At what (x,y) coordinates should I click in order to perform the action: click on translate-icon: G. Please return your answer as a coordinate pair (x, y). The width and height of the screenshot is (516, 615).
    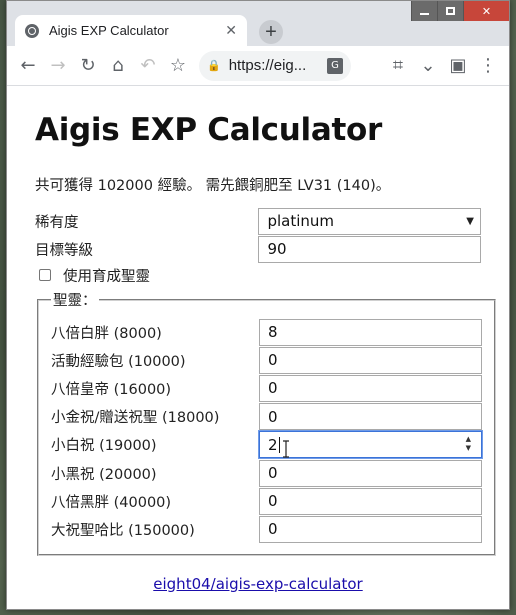
    Looking at the image, I should click on (335, 65).